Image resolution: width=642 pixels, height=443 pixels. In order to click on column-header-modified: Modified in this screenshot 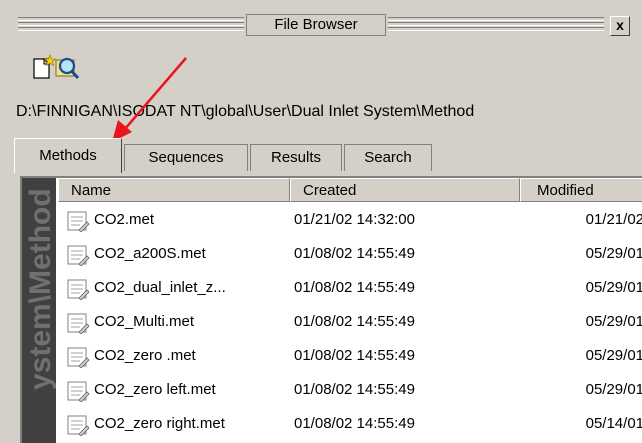, I will do `click(581, 190)`.